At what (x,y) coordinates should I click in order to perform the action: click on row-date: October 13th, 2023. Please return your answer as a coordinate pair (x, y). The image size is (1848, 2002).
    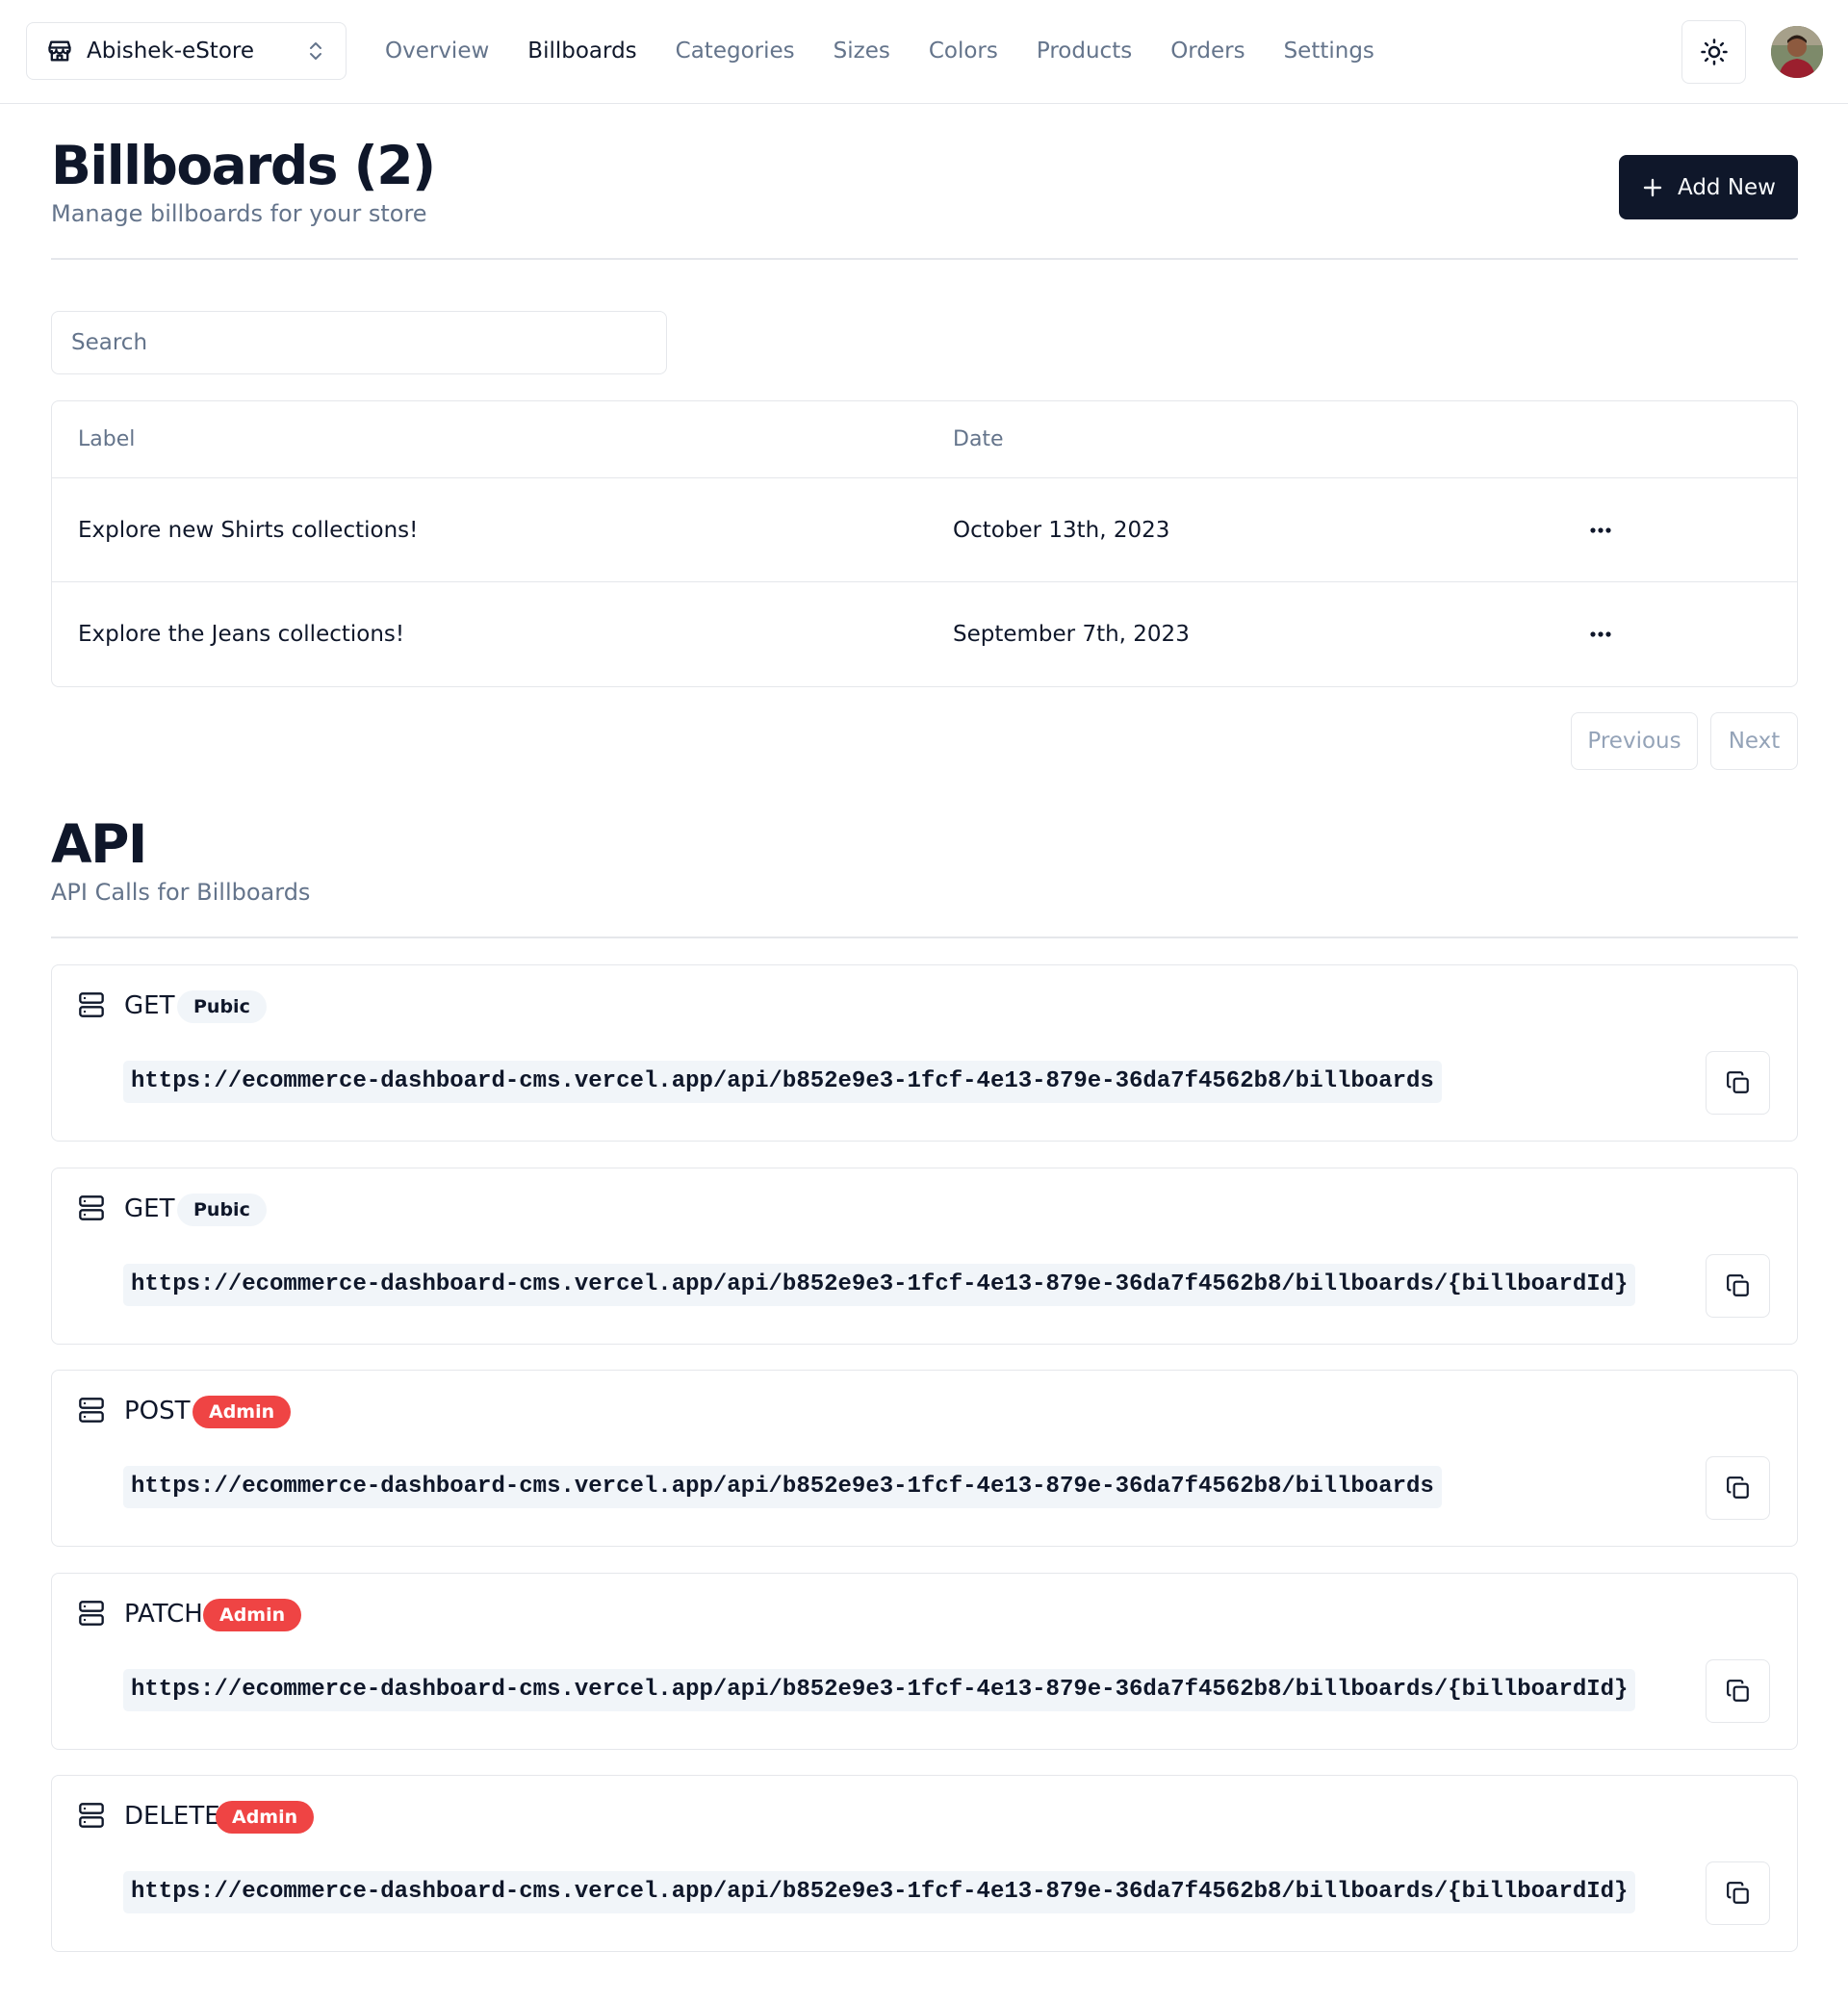
    Looking at the image, I should click on (1061, 530).